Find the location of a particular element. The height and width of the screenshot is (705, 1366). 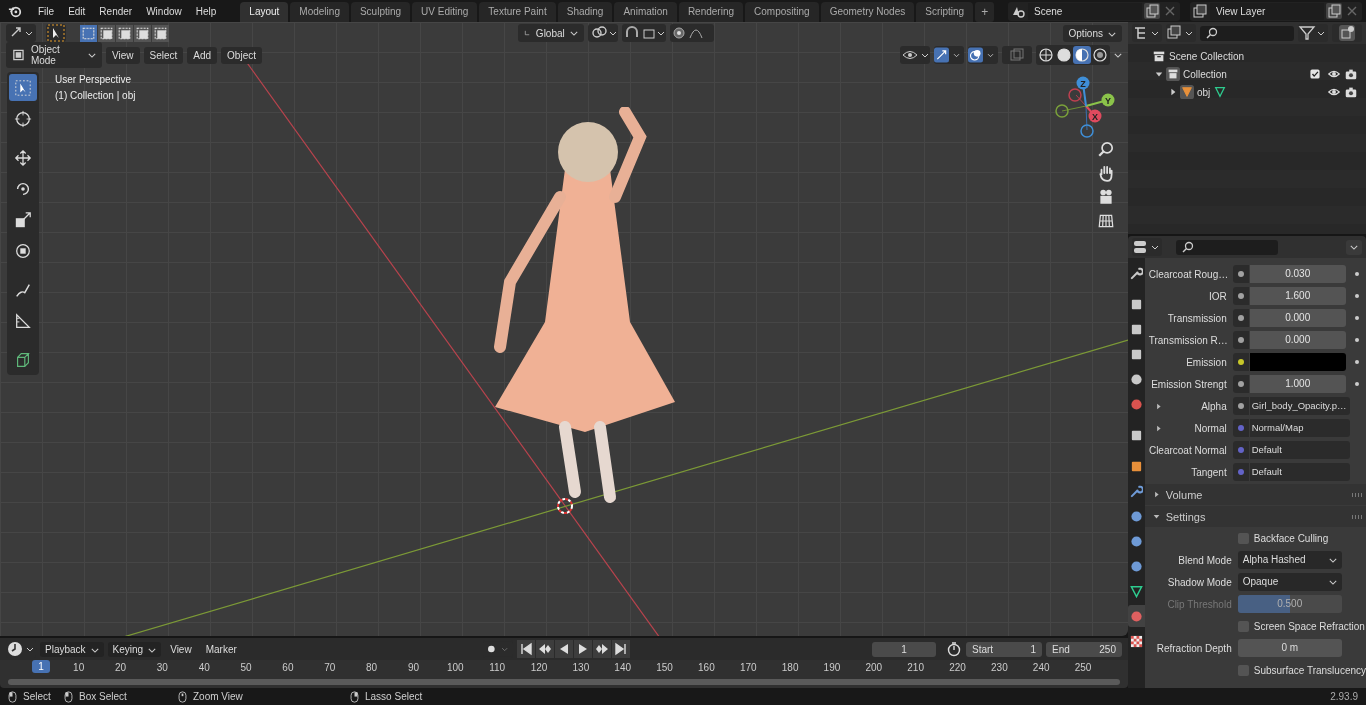

stopwatch-icon is located at coordinates (954, 649).